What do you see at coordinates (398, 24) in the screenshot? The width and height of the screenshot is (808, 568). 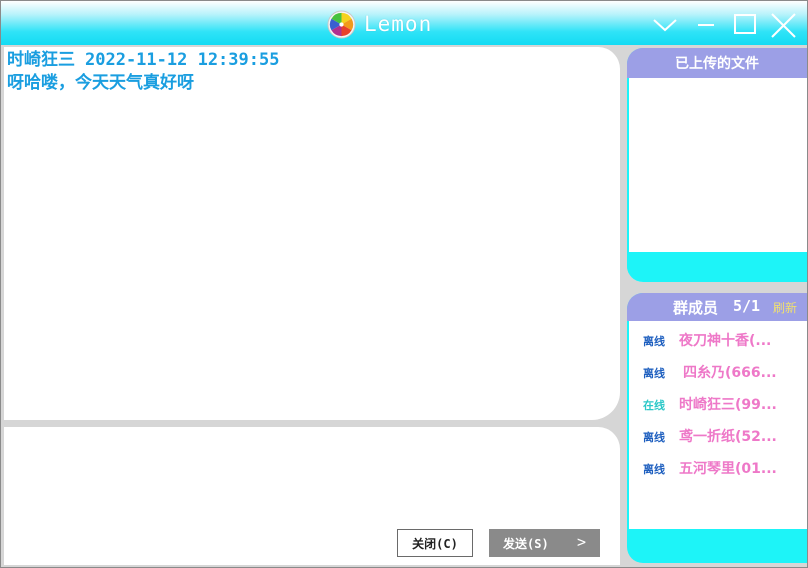 I see `app-title: Lemon` at bounding box center [398, 24].